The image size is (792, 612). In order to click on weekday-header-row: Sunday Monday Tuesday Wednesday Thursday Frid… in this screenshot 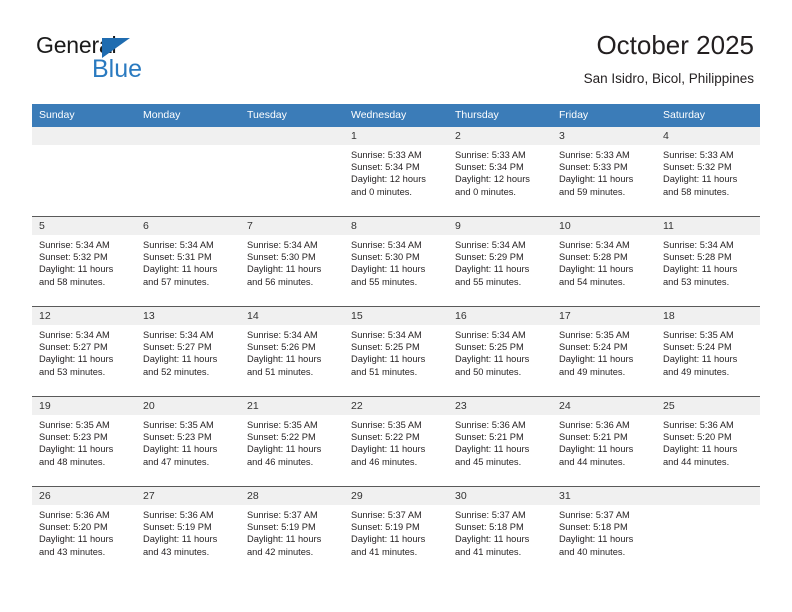, I will do `click(396, 115)`.